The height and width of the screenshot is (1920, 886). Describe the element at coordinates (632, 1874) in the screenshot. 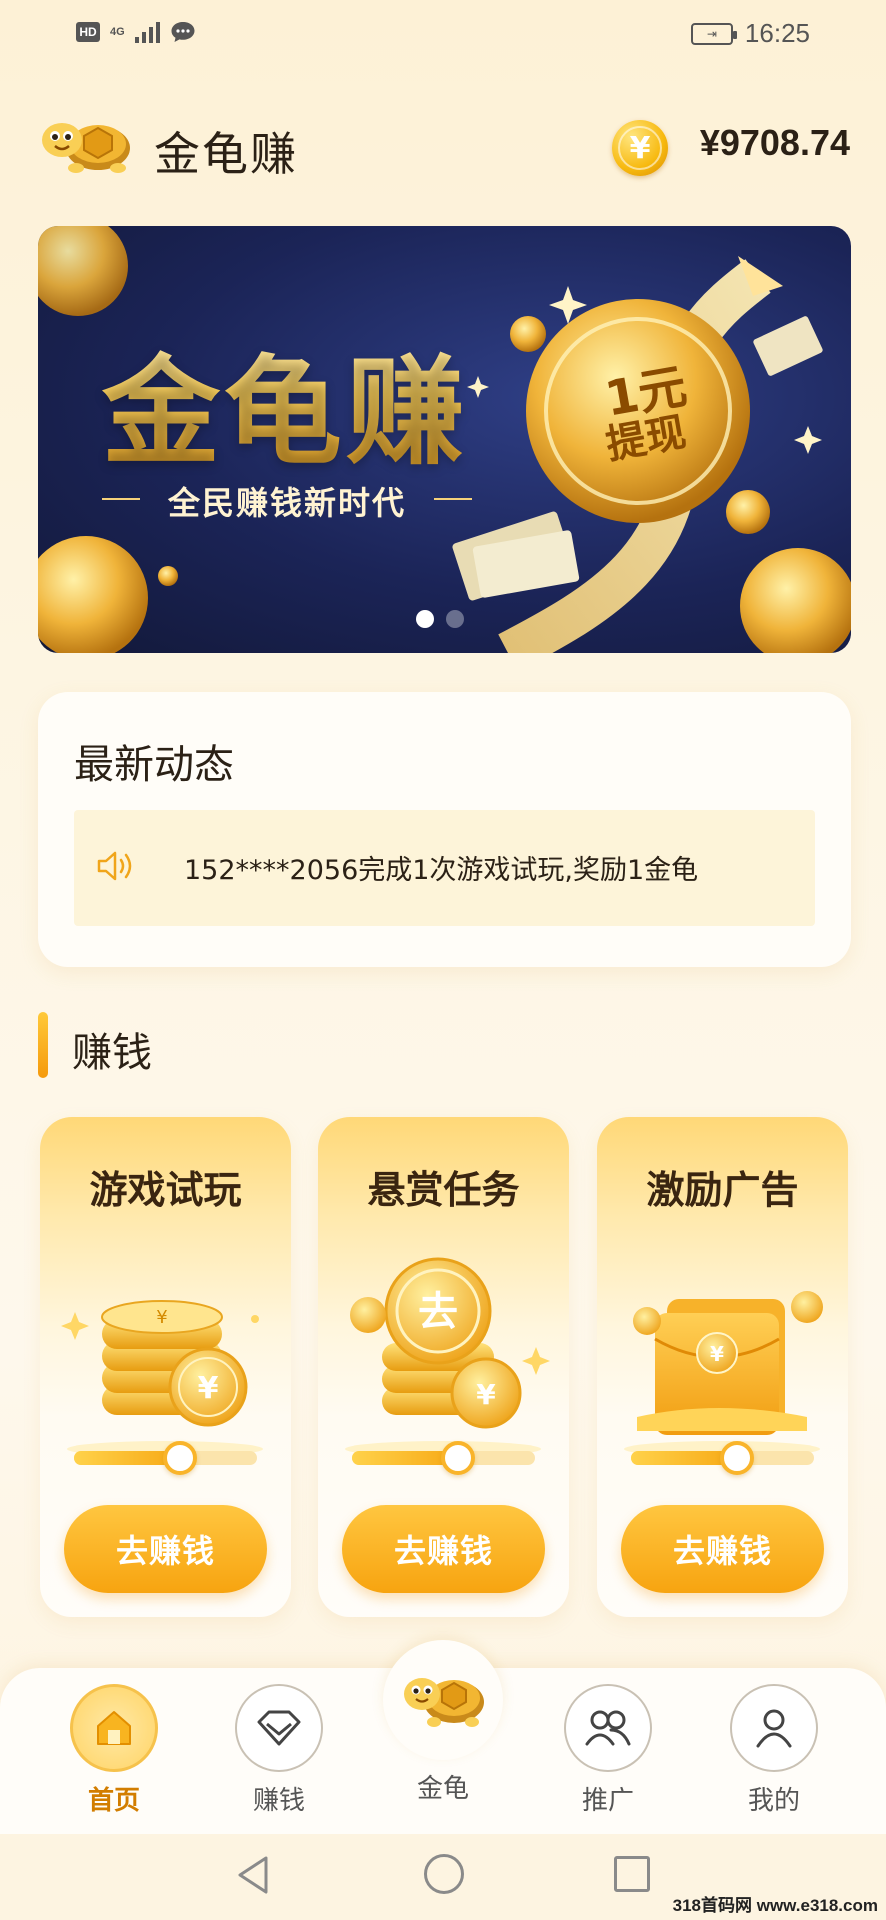

I see `recent-apps-icon` at that location.